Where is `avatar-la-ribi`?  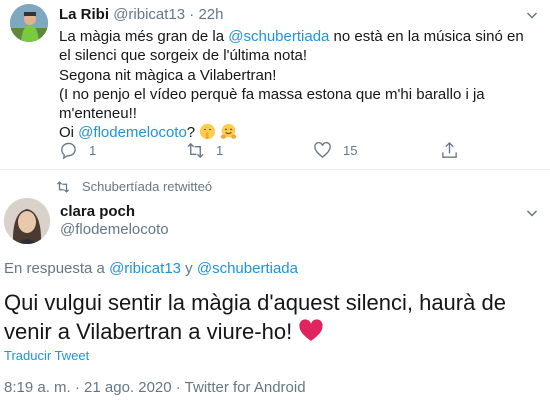
avatar-la-ribi is located at coordinates (29, 23).